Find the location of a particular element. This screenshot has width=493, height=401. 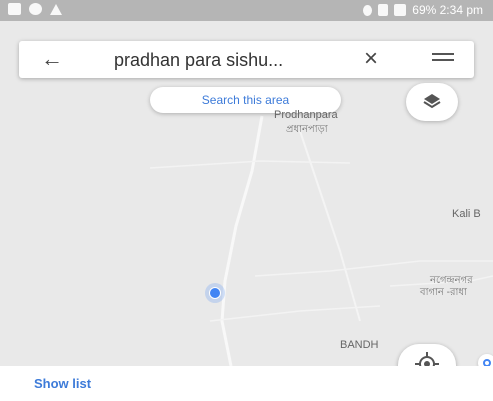

map-label-prodhanpara-bn: প্রধানপাড়া is located at coordinates (307, 129).